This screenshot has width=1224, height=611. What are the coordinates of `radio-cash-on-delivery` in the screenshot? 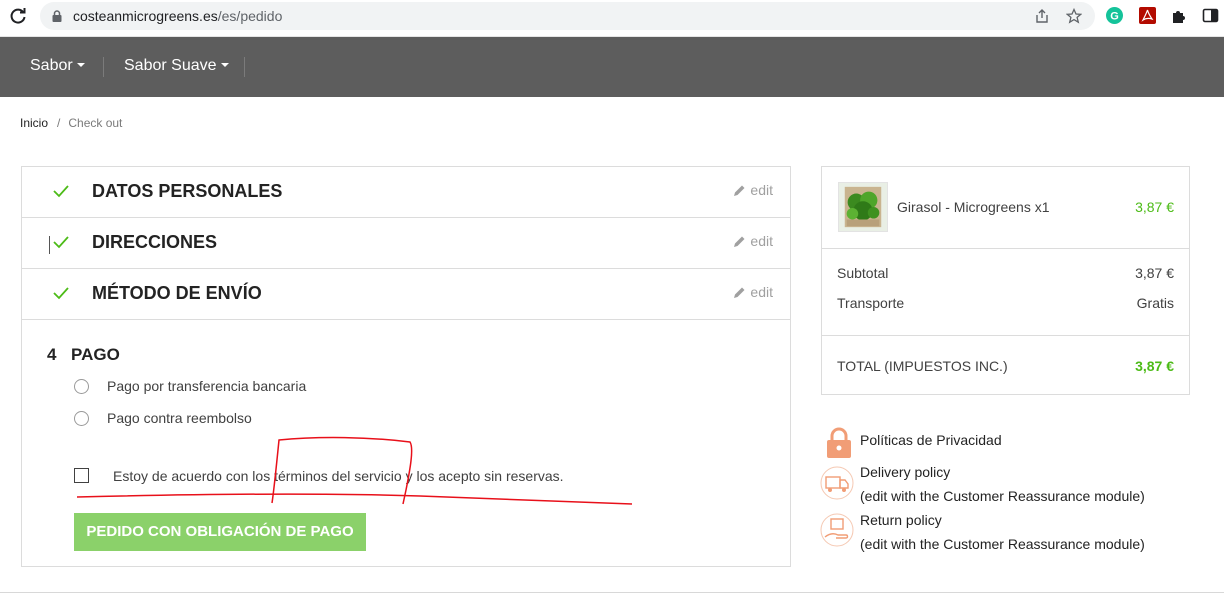 It's located at (81, 418).